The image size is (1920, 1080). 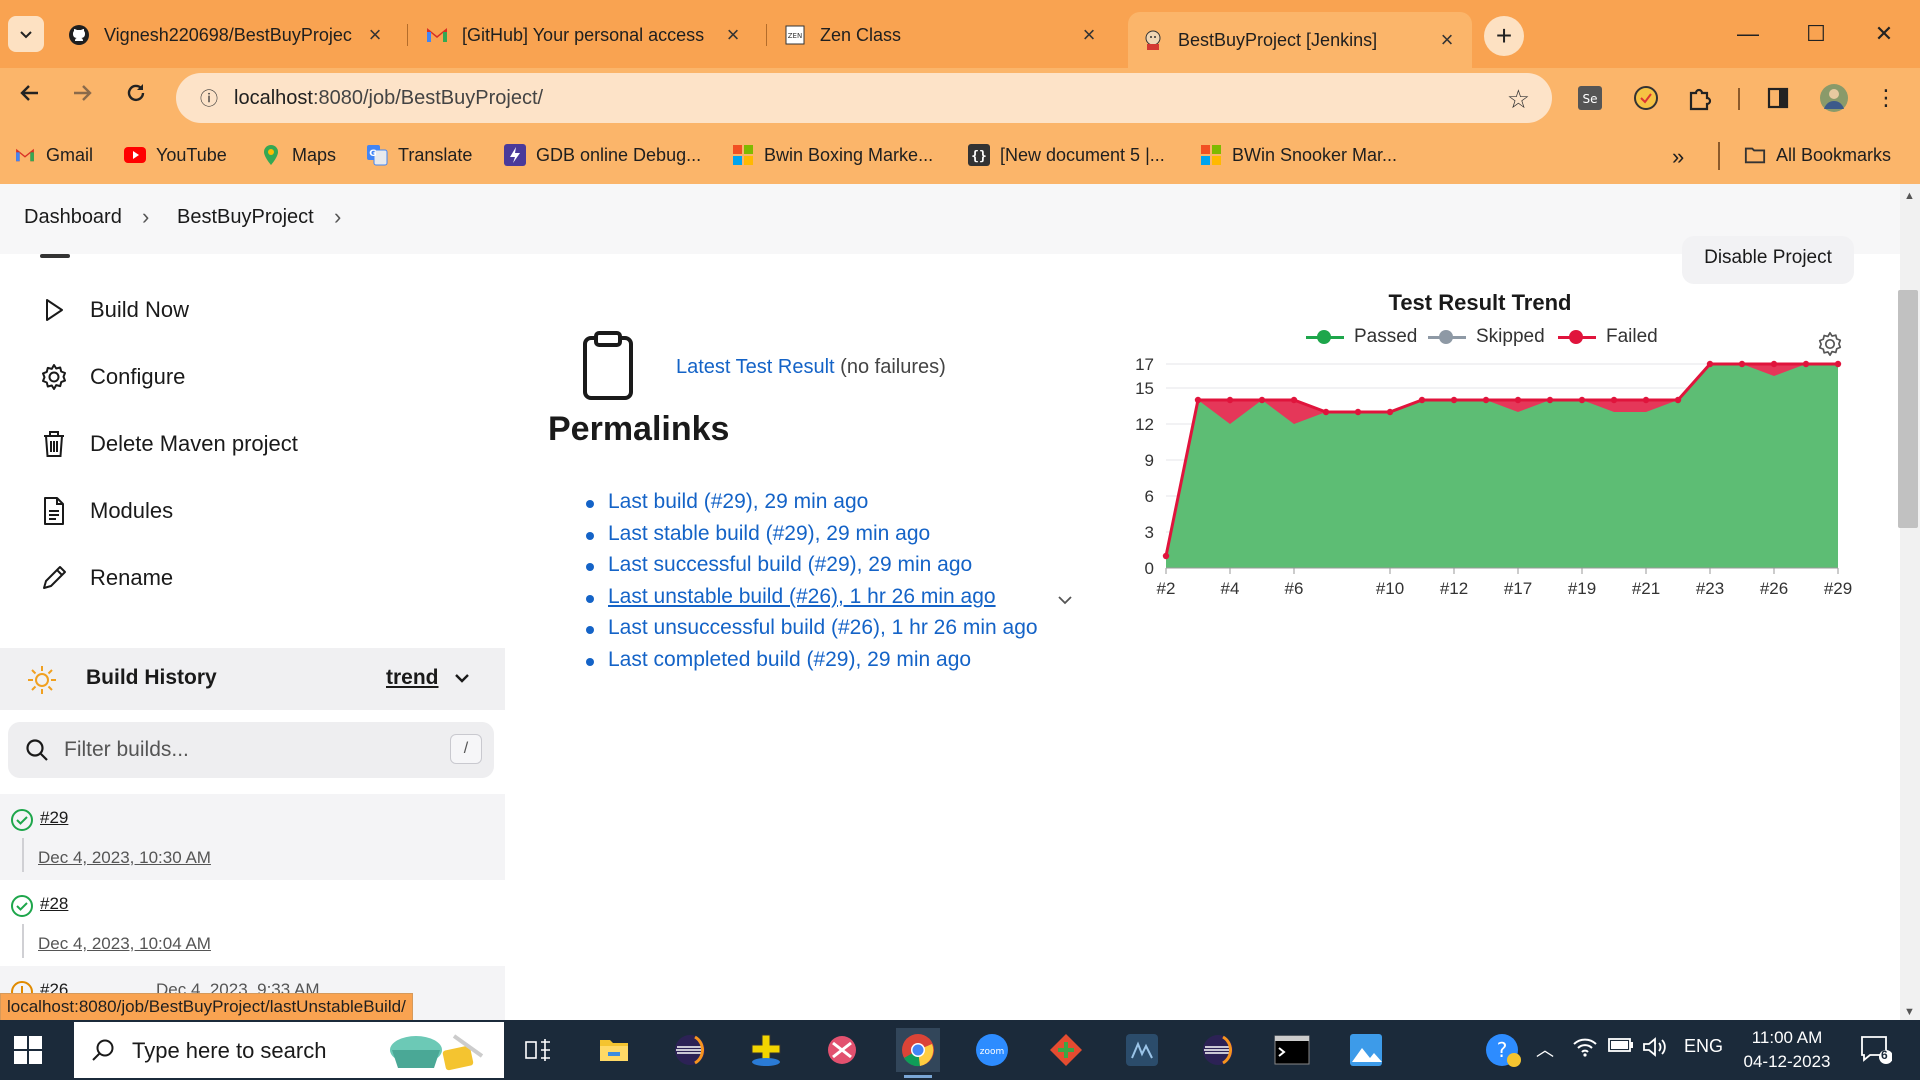 What do you see at coordinates (1703, 1046) in the screenshot?
I see `input-language: ENG` at bounding box center [1703, 1046].